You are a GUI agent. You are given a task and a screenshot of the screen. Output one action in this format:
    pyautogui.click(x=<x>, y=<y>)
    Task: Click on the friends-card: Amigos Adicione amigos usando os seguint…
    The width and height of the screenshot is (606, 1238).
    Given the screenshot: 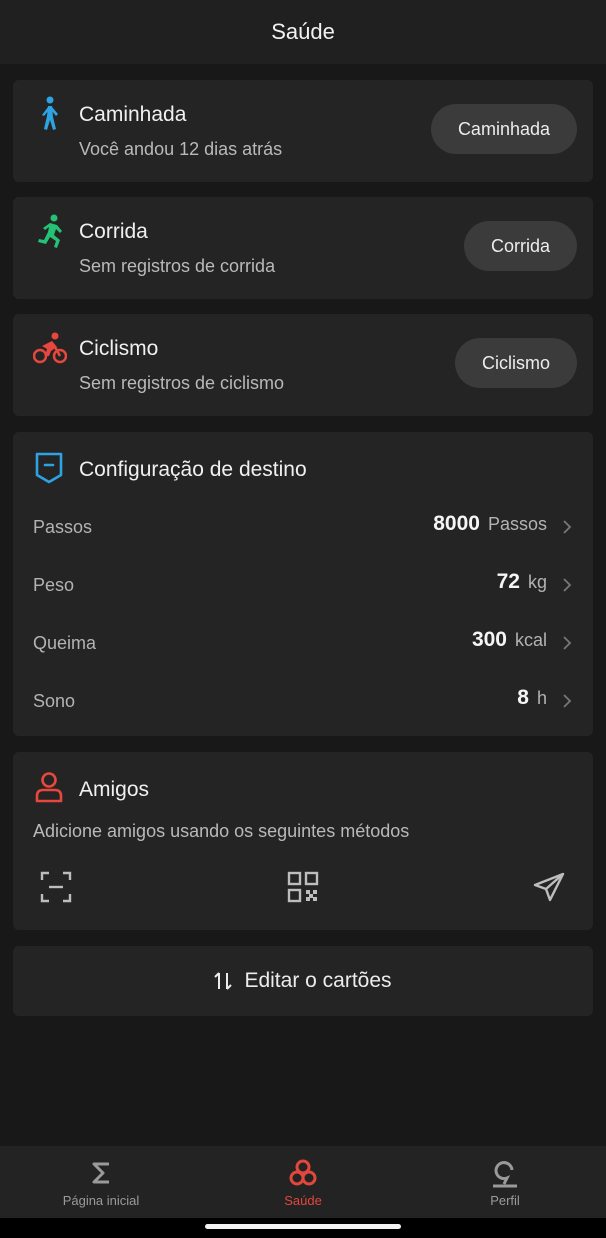 What is the action you would take?
    pyautogui.click(x=303, y=841)
    